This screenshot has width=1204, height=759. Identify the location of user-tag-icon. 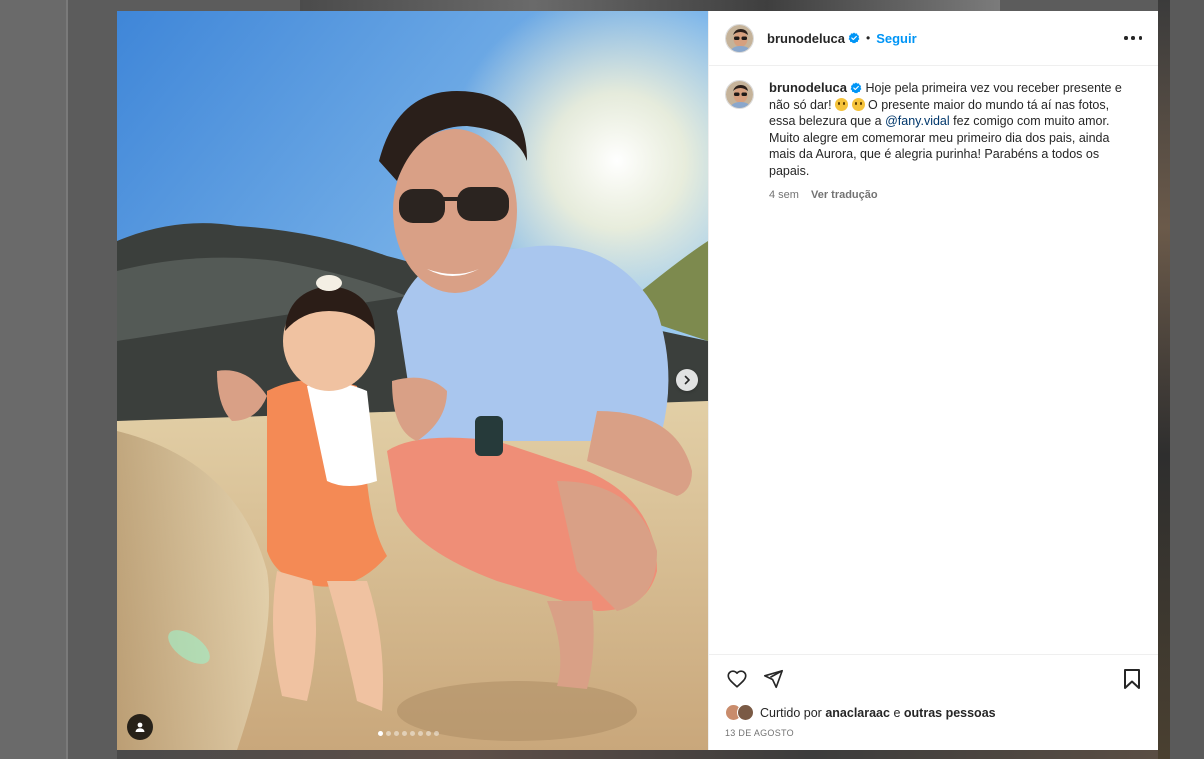
(140, 727).